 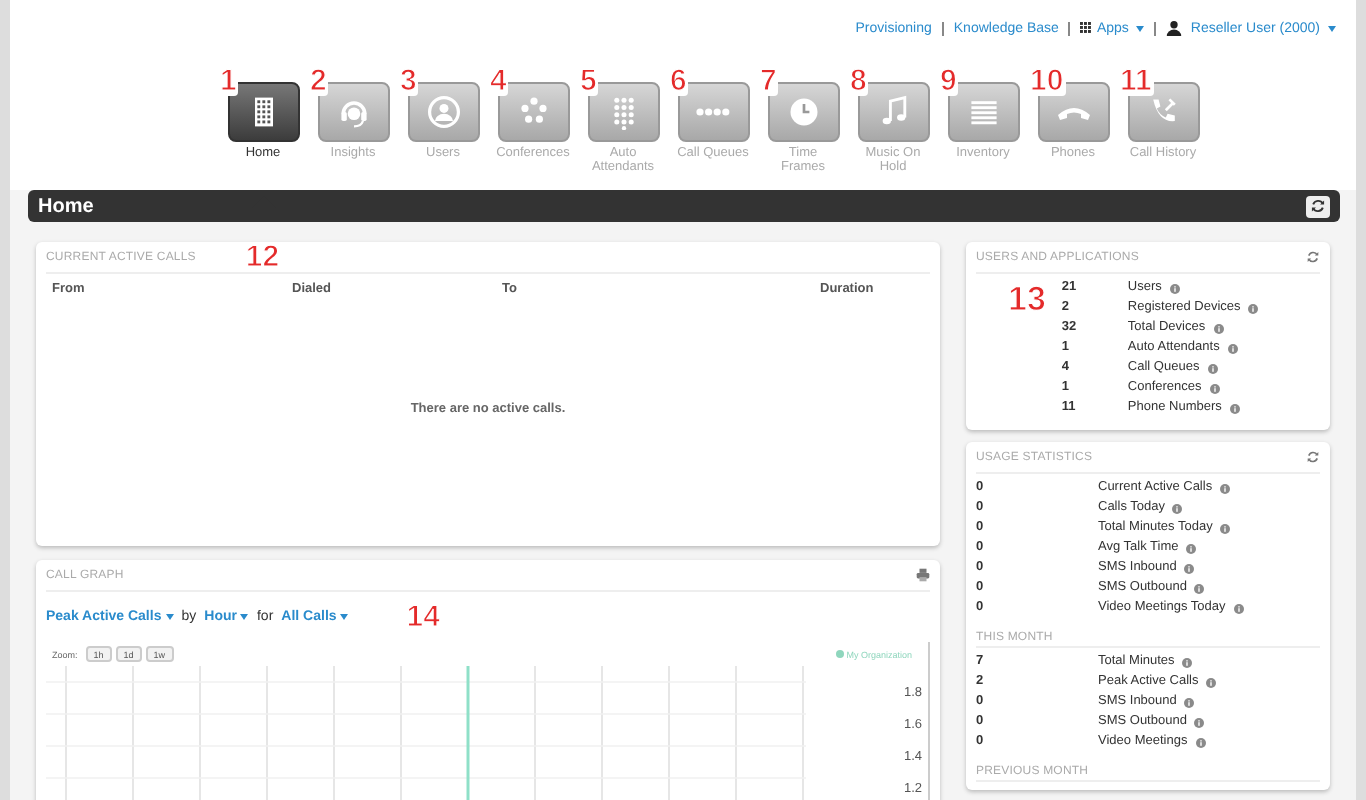 What do you see at coordinates (408, 81) in the screenshot?
I see `callout-number: 3` at bounding box center [408, 81].